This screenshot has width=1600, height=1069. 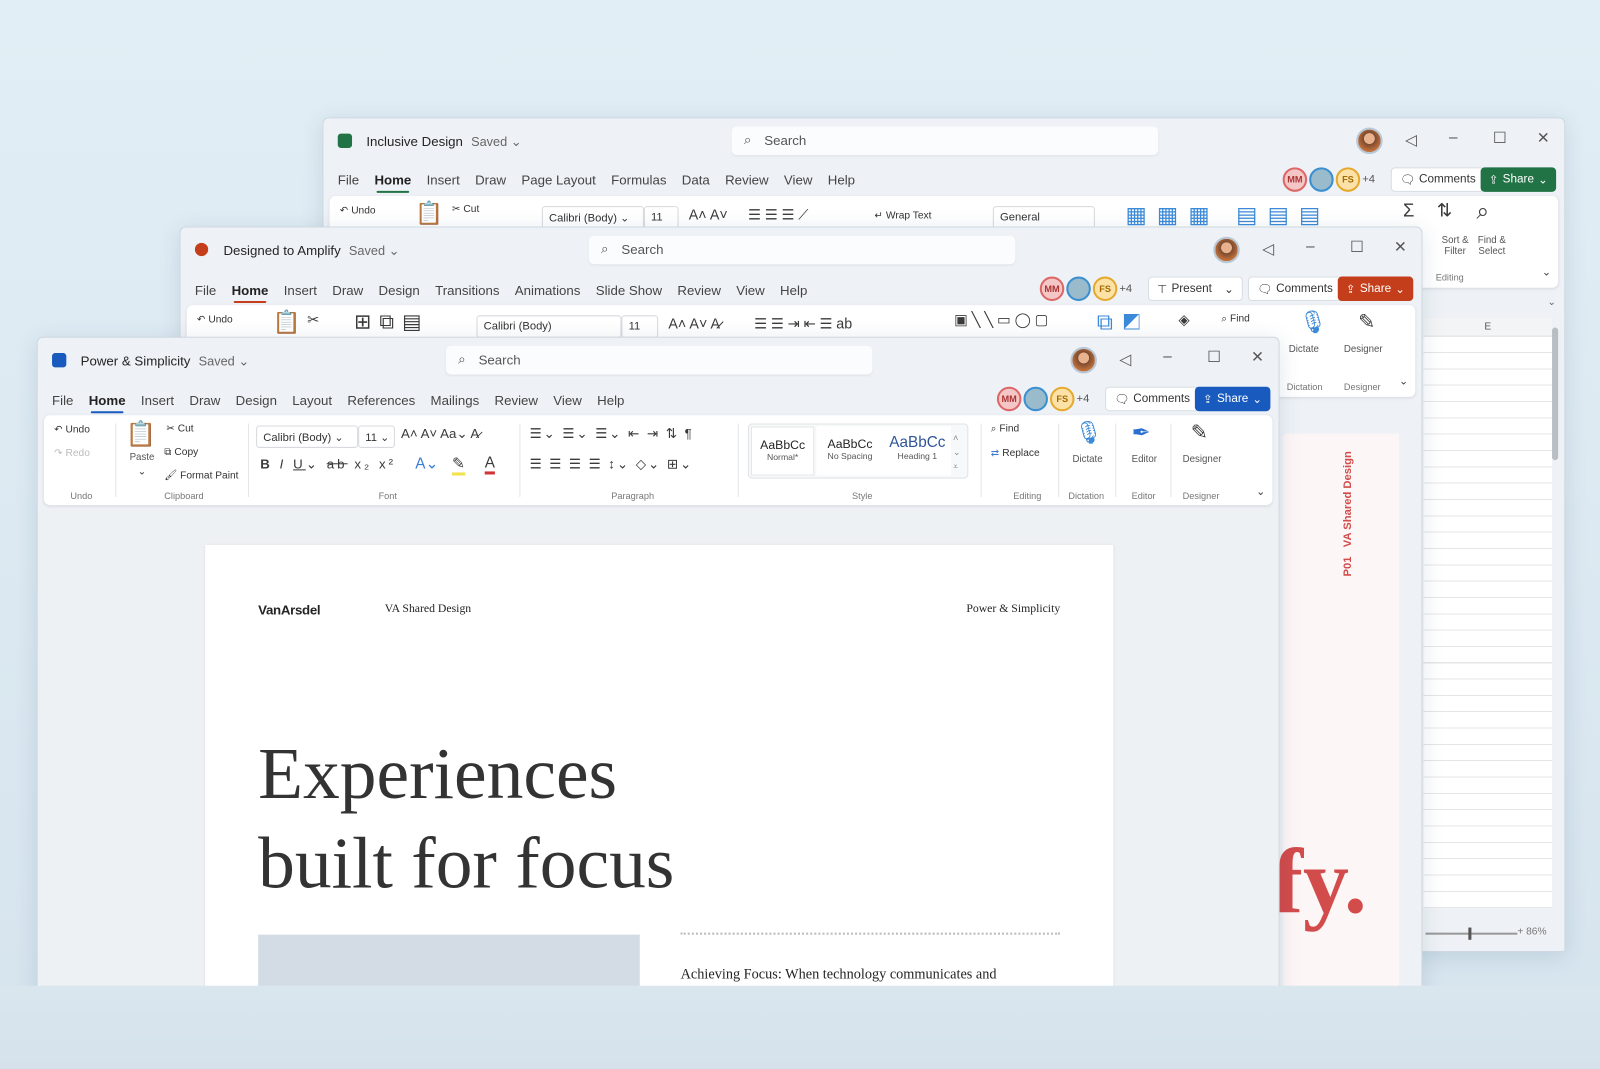 What do you see at coordinates (142, 457) in the screenshot?
I see `paste-label: Paste` at bounding box center [142, 457].